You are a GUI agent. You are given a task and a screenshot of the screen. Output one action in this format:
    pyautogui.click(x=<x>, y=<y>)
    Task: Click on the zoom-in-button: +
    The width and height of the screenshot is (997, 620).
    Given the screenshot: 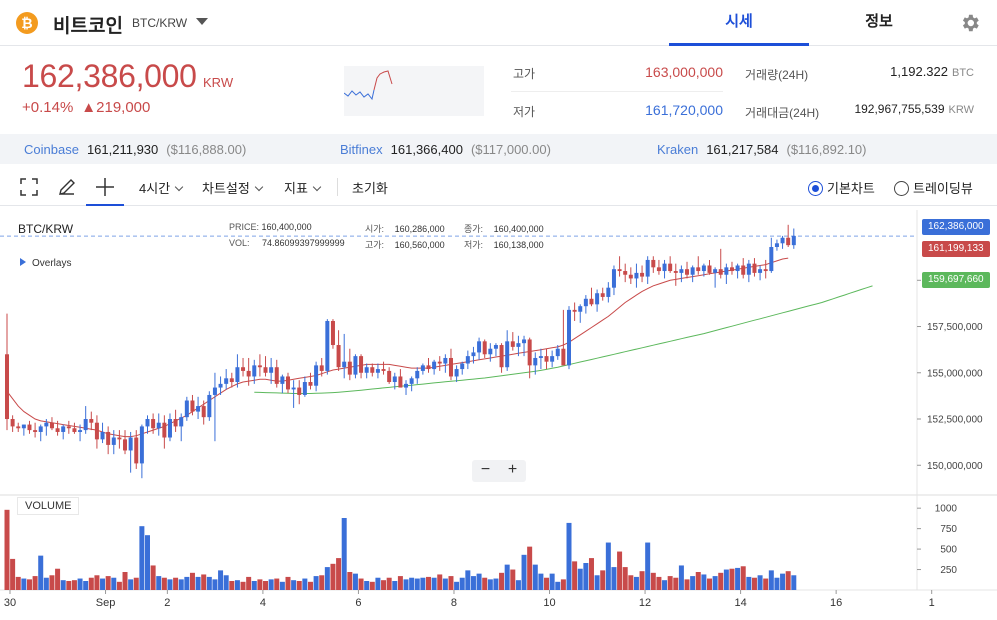 What is the action you would take?
    pyautogui.click(x=512, y=470)
    